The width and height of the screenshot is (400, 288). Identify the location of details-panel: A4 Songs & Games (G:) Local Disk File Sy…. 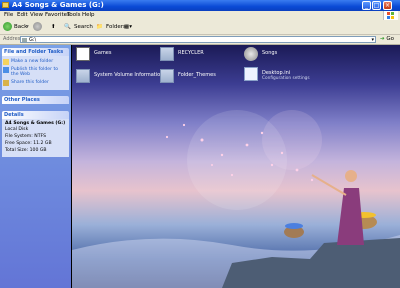
(35, 138).